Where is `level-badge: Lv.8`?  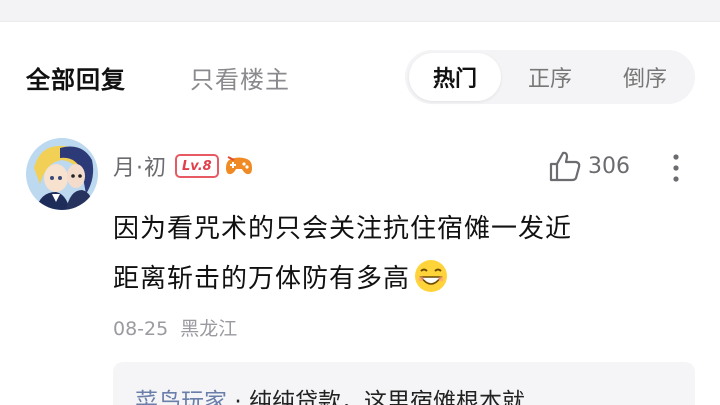 level-badge: Lv.8 is located at coordinates (197, 166).